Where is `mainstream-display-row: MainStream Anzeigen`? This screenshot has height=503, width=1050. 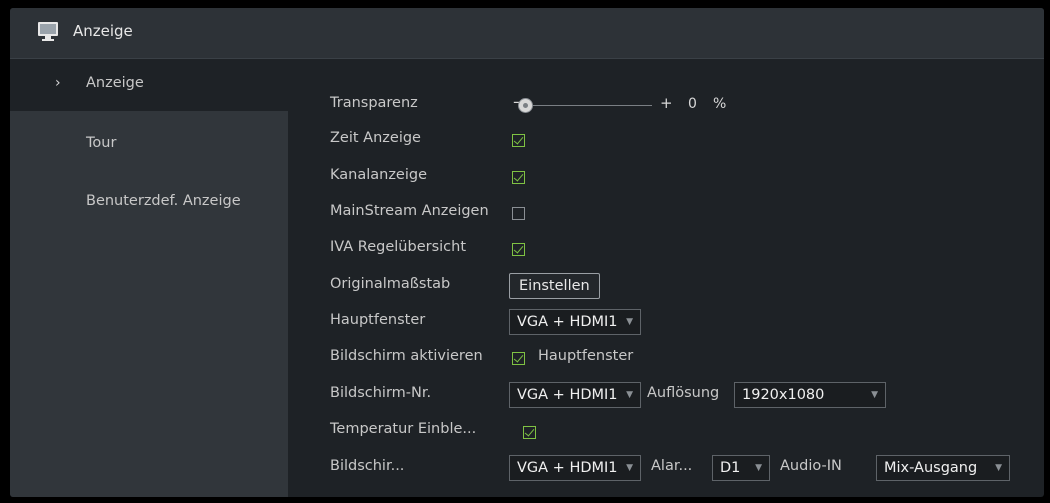 mainstream-display-row: MainStream Anzeigen is located at coordinates (666, 213).